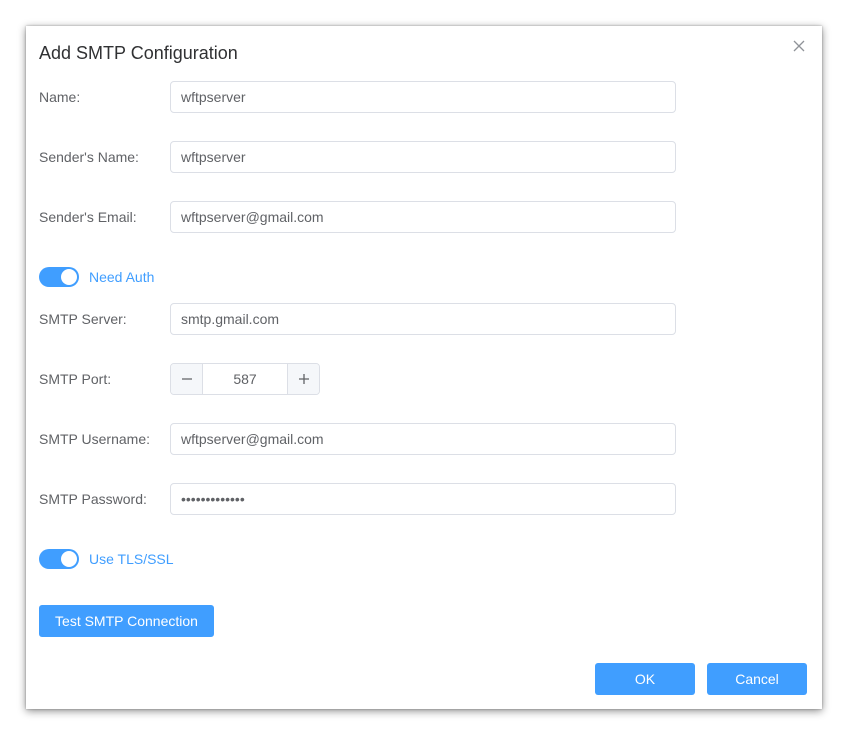 The width and height of the screenshot is (848, 735). Describe the element at coordinates (645, 679) in the screenshot. I see `ok-button: OK` at that location.